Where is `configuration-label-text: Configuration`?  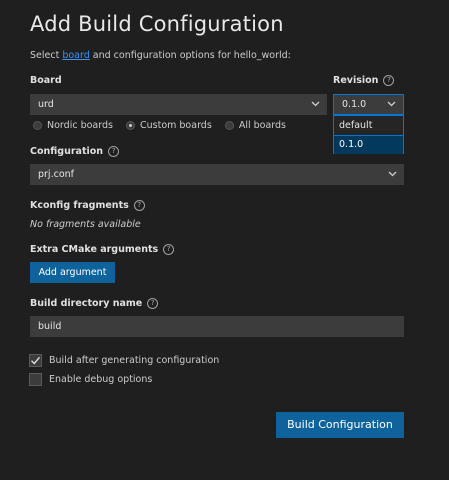 configuration-label-text: Configuration is located at coordinates (67, 151).